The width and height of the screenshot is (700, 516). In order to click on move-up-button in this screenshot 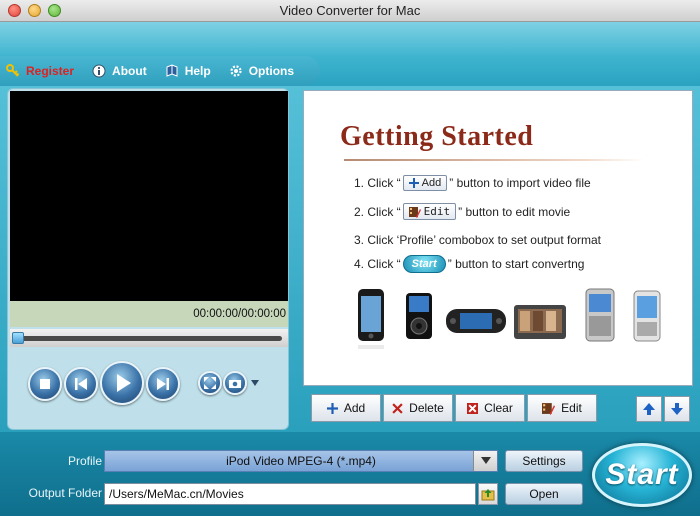, I will do `click(649, 409)`.